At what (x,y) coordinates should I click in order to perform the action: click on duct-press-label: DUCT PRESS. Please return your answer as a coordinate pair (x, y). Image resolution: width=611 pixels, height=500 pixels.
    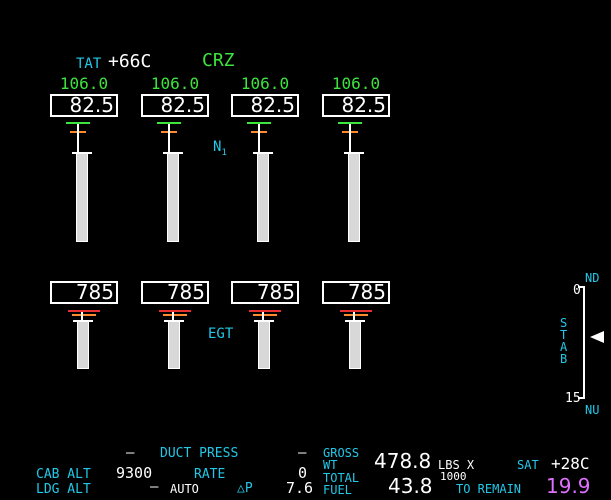
    Looking at the image, I should click on (199, 453).